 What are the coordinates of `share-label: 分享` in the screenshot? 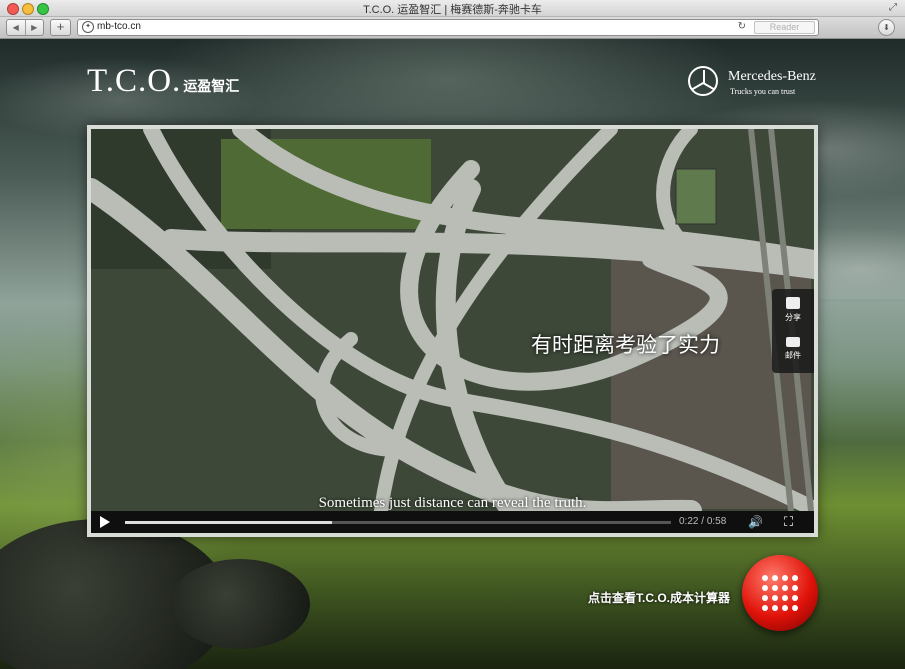 It's located at (793, 317).